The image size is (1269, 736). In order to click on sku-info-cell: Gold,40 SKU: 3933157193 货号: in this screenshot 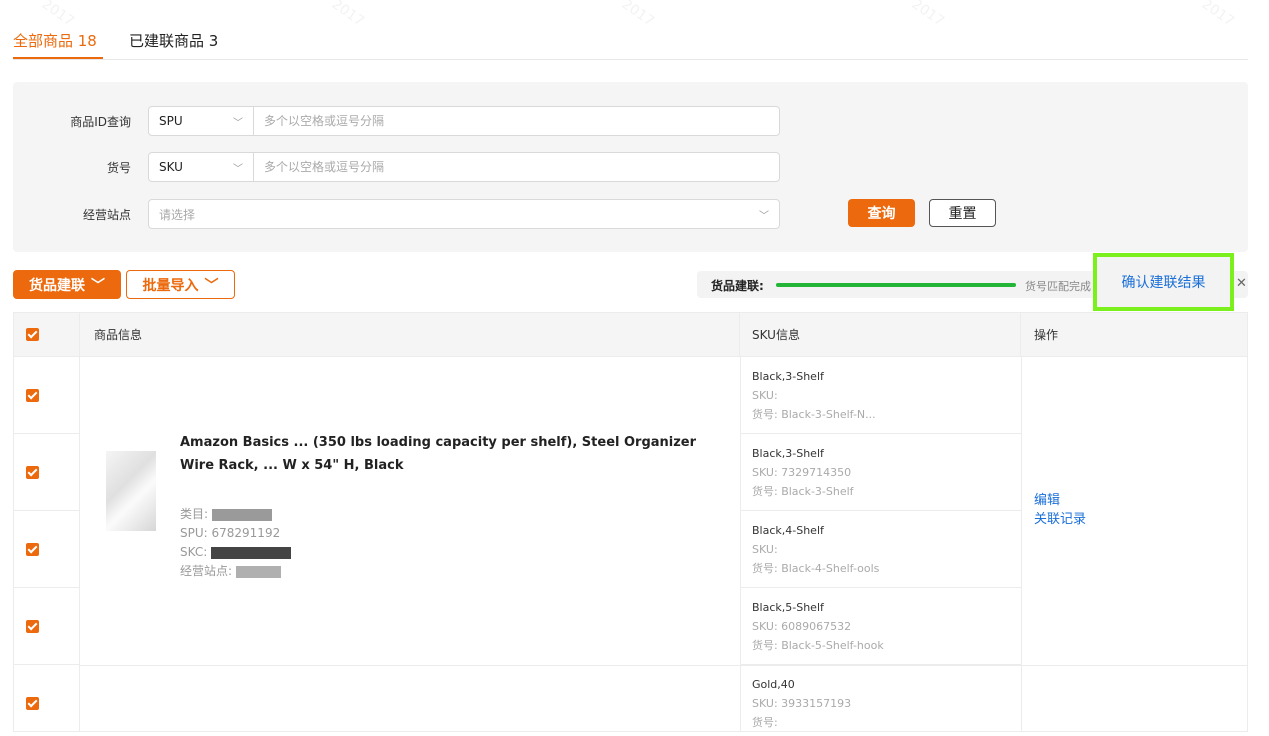, I will do `click(880, 698)`.